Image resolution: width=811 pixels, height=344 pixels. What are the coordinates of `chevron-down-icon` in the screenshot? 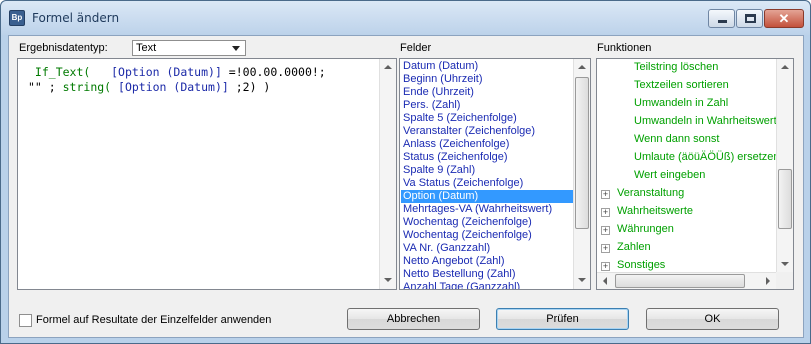 It's located at (236, 48).